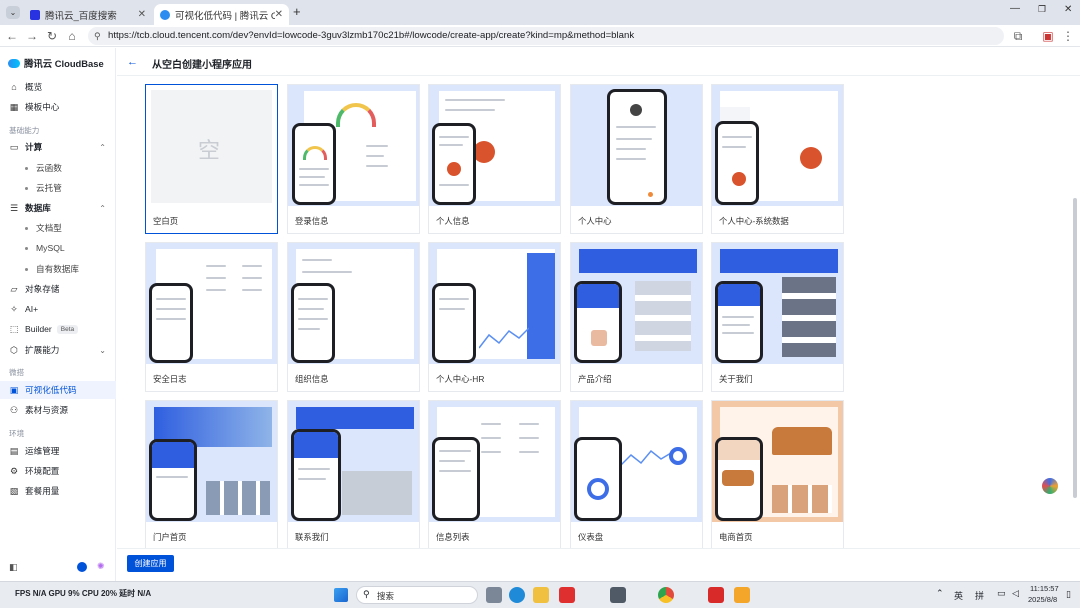 This screenshot has width=1080, height=608. Describe the element at coordinates (13, 12) in the screenshot. I see `tab-search-icon: ⌄` at that location.